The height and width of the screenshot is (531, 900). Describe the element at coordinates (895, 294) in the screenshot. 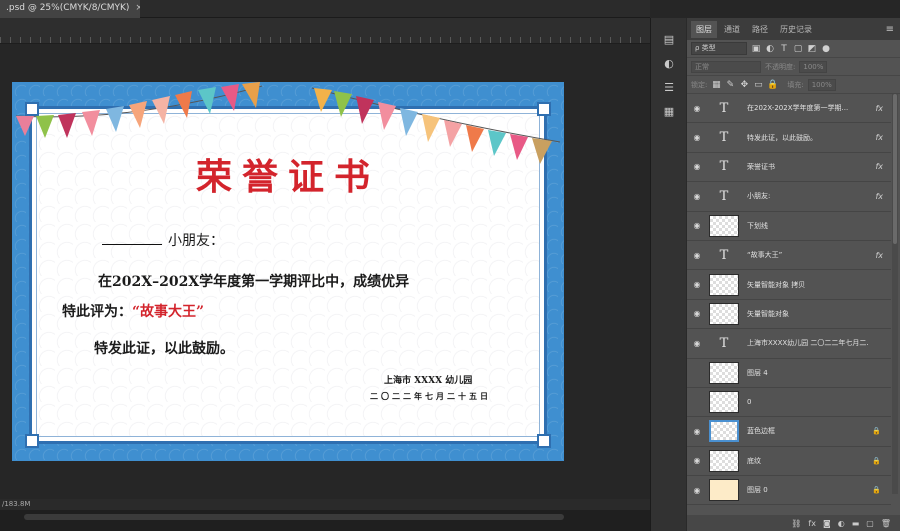

I see `layers-scrollbar` at that location.